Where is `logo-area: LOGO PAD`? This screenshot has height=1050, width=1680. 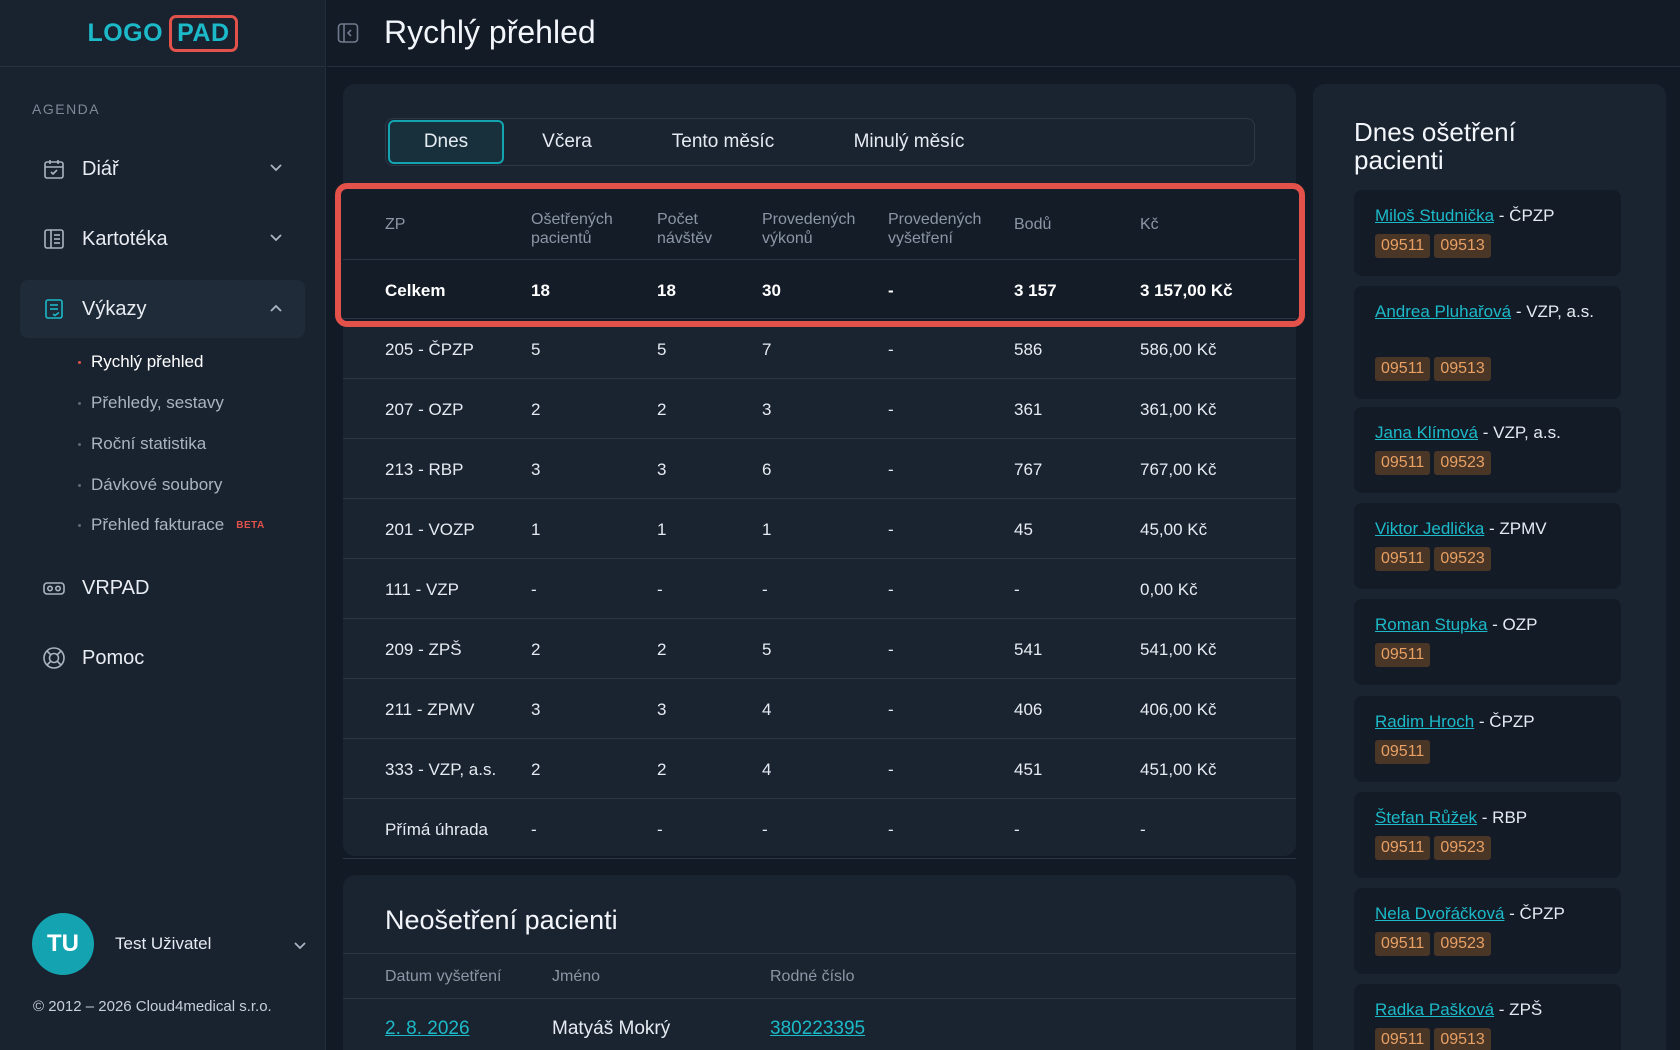
logo-area: LOGO PAD is located at coordinates (162, 33).